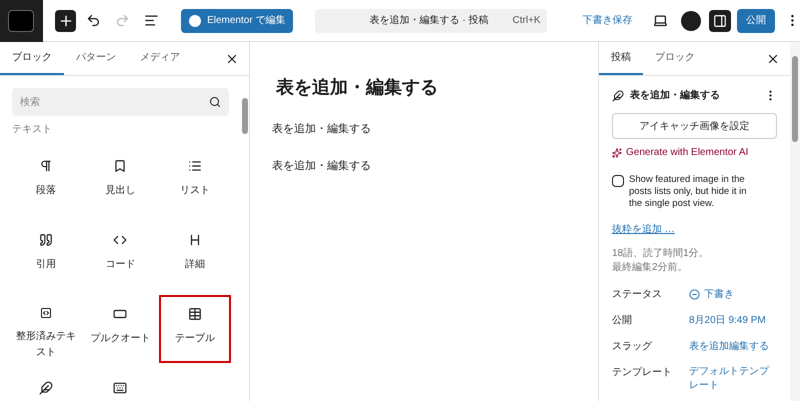 The width and height of the screenshot is (800, 401). Describe the element at coordinates (691, 20) in the screenshot. I see `avatar-icon` at that location.